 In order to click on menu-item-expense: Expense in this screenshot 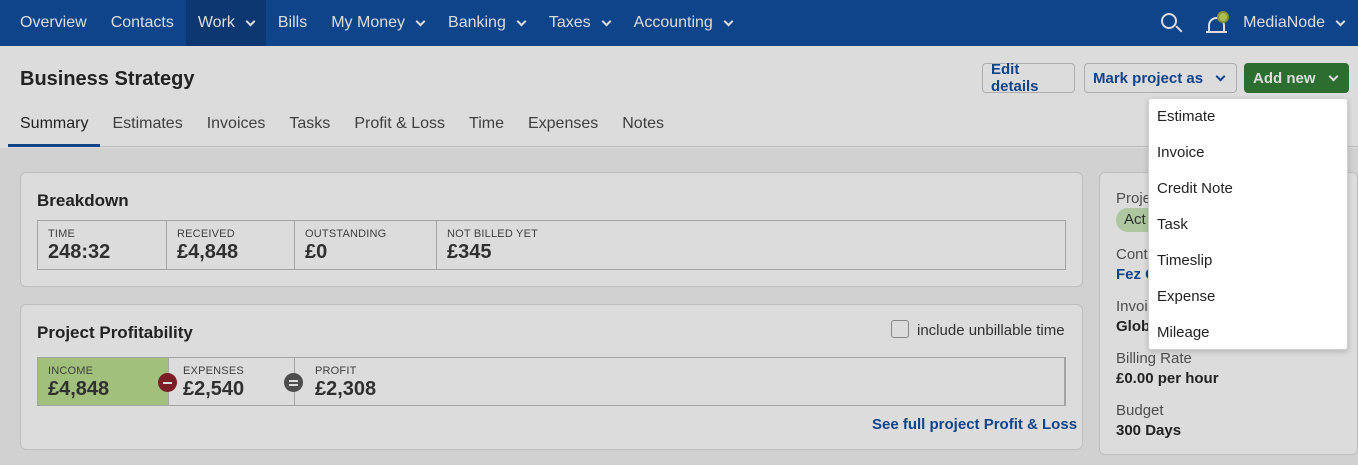, I will do `click(1248, 297)`.